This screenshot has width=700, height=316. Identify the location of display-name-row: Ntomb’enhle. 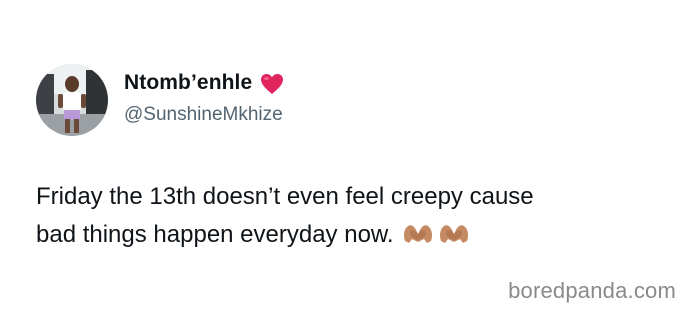
(204, 83).